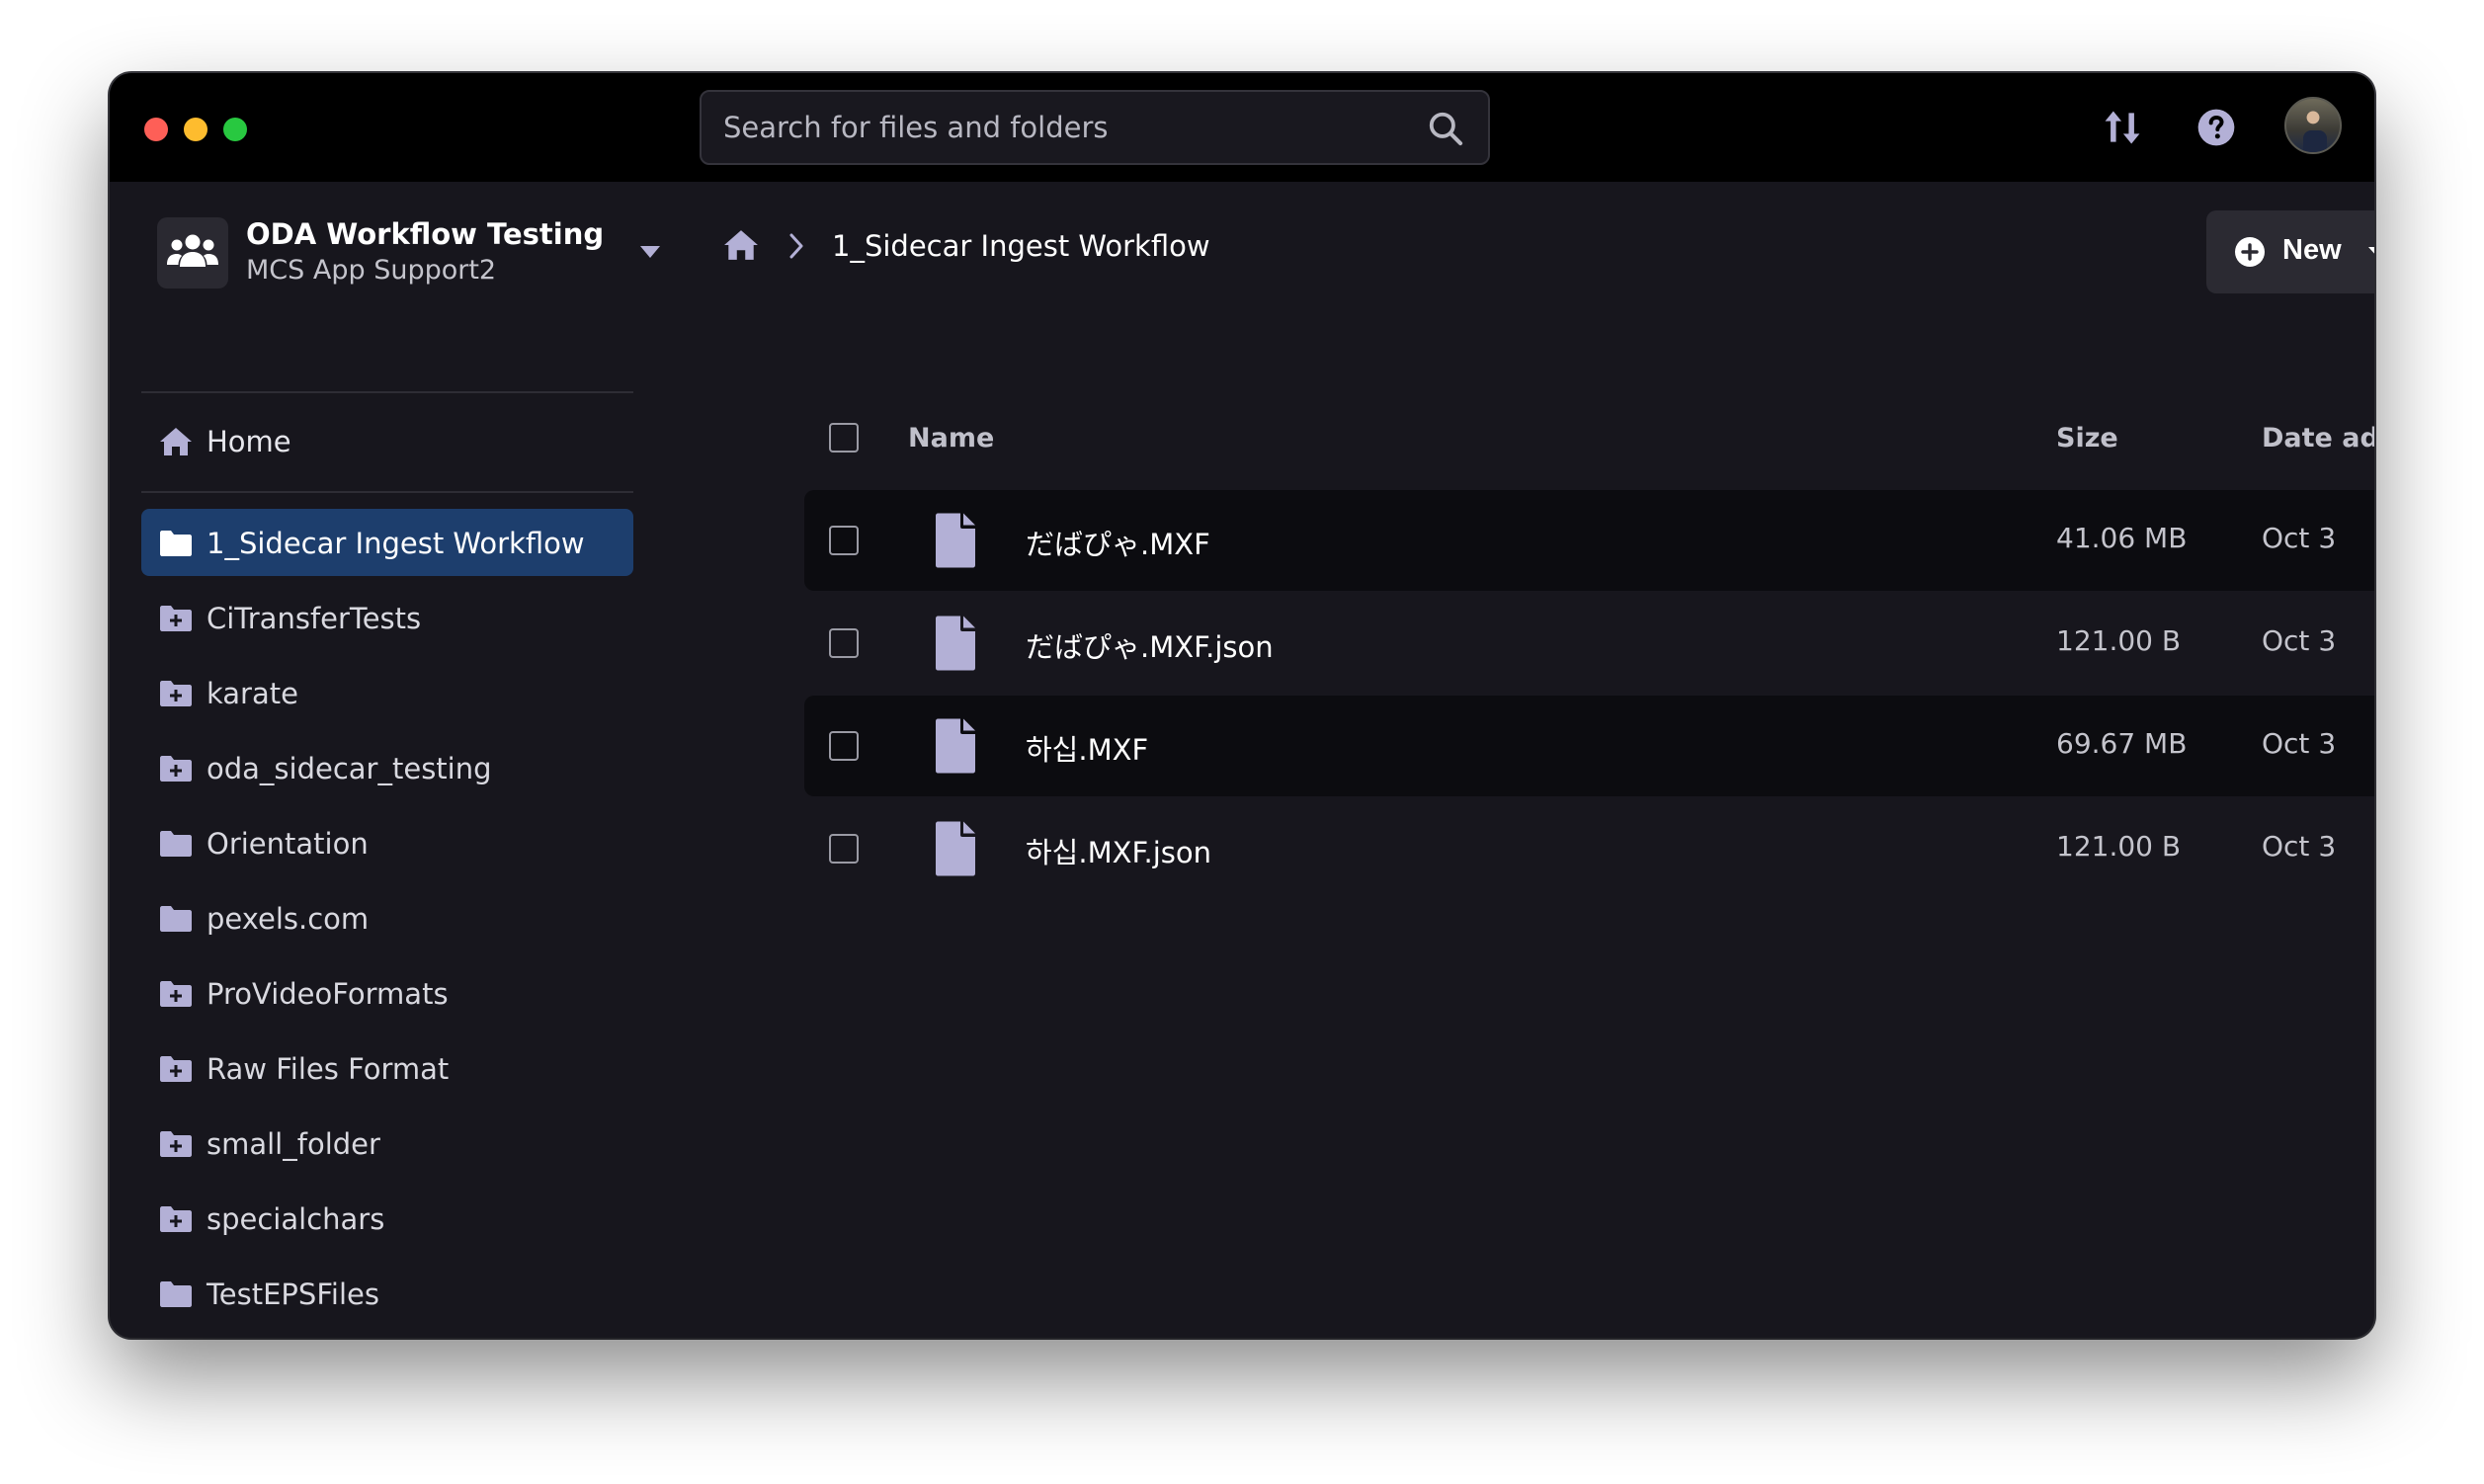  Describe the element at coordinates (387, 692) in the screenshot. I see `sidebar-item-karate: karate` at that location.